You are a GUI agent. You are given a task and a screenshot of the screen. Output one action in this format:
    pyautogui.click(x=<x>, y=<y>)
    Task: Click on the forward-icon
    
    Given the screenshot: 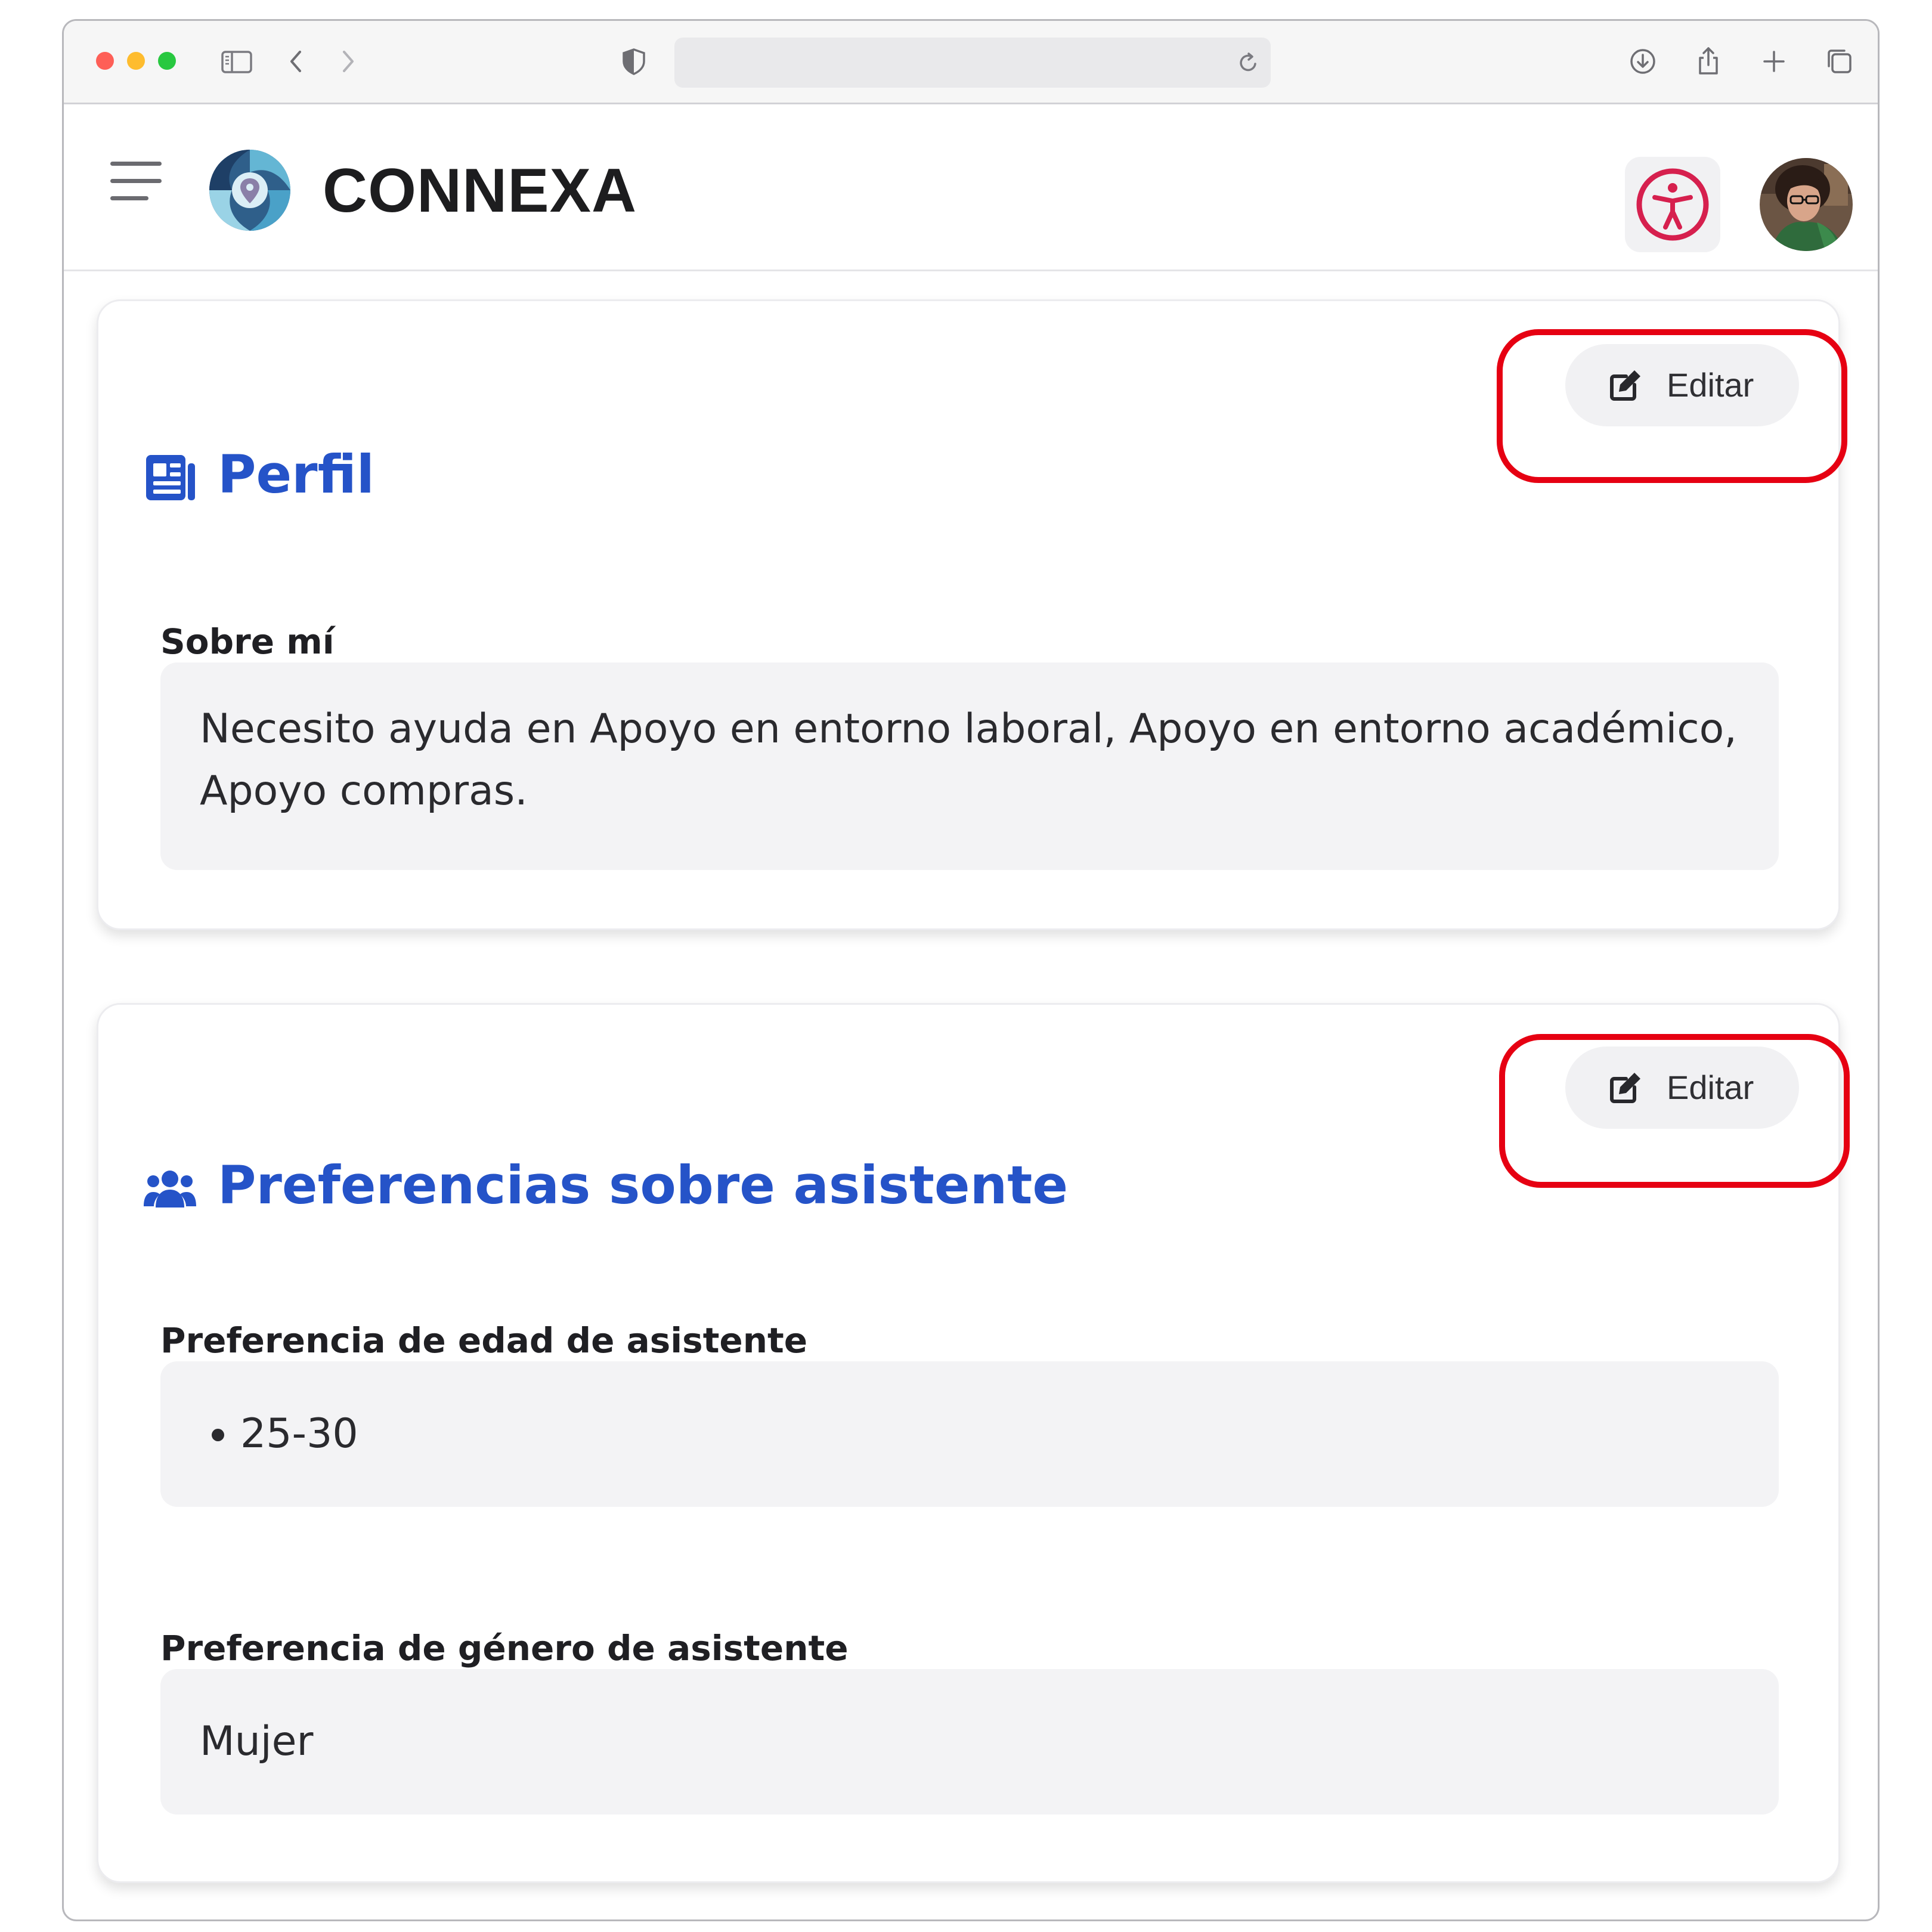 What is the action you would take?
    pyautogui.click(x=347, y=62)
    